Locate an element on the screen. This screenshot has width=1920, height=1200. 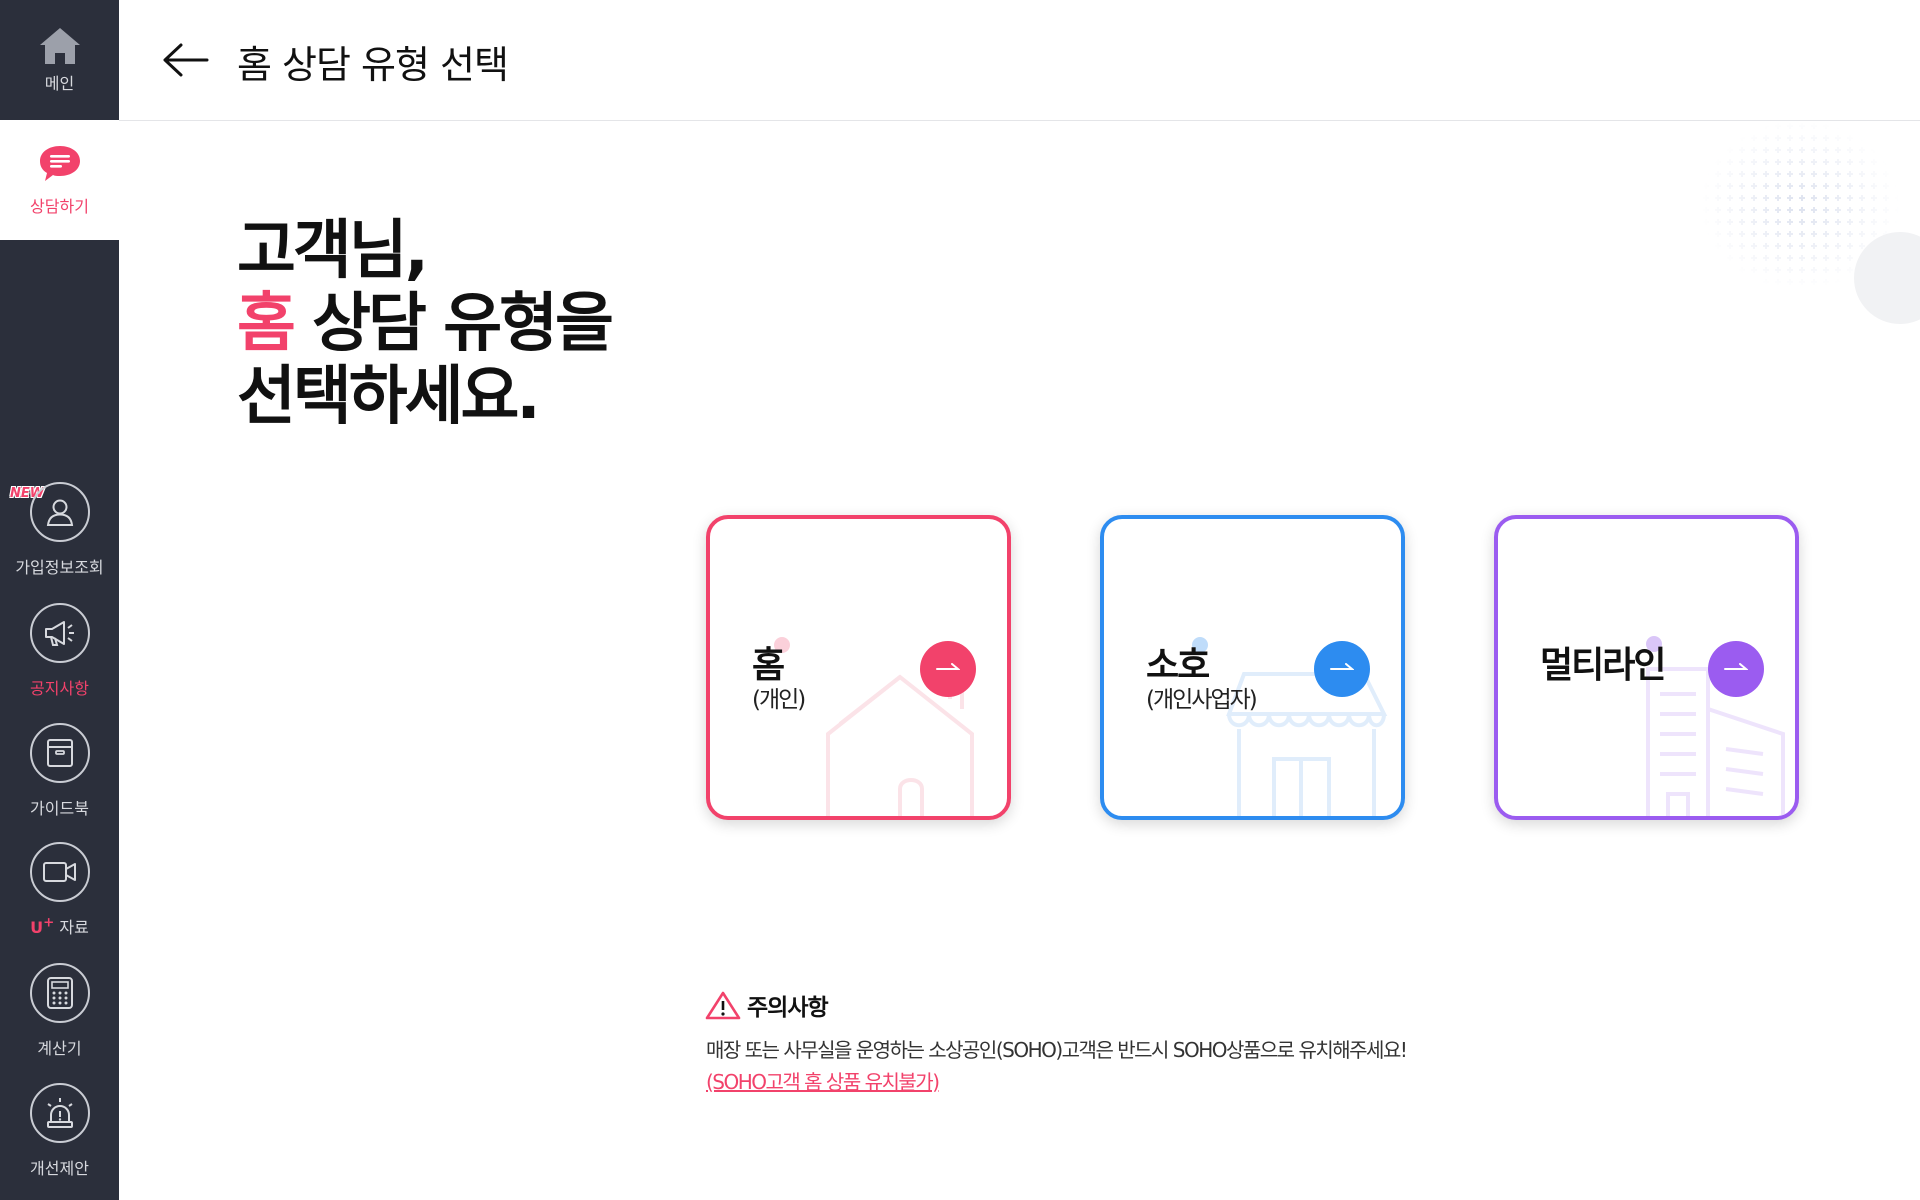
calculator-icon is located at coordinates (59, 993).